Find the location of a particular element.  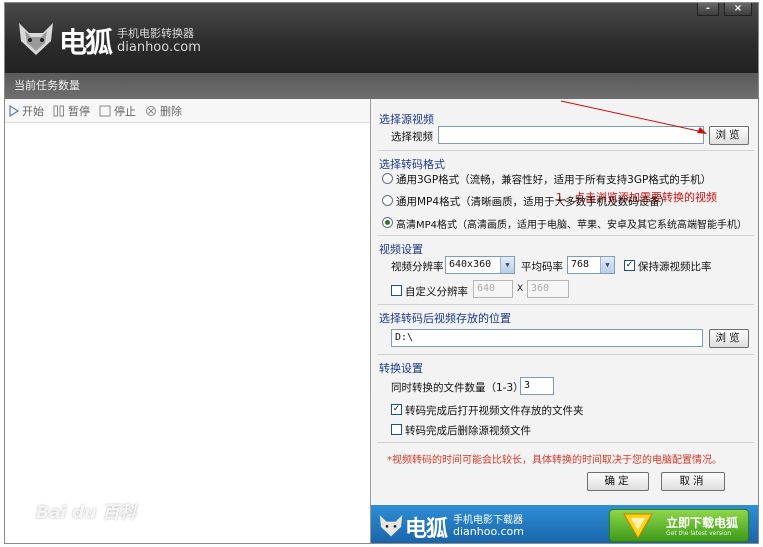

open-folder-checkbox: ✓ is located at coordinates (396, 409).